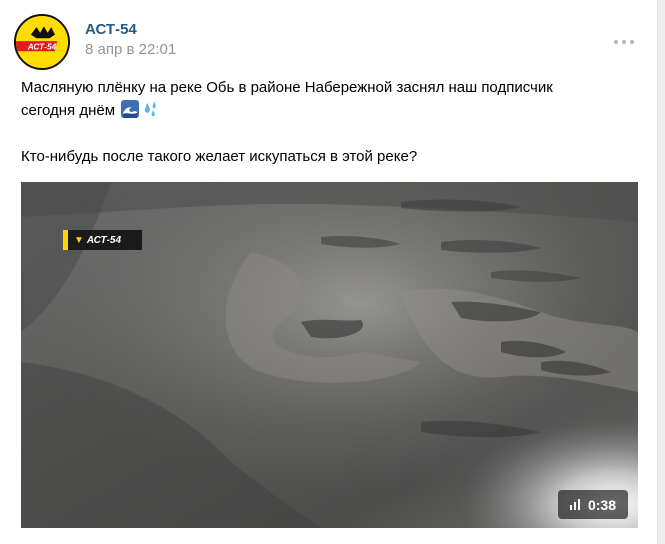  I want to click on post-text-line: сегодня днём, so click(331, 110).